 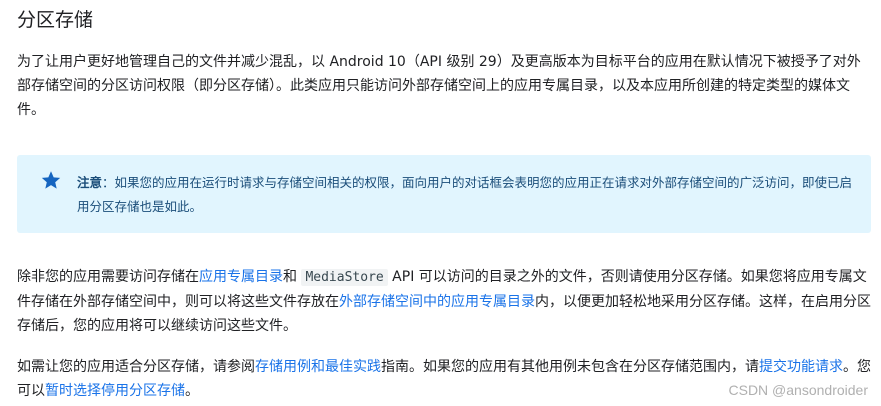 I want to click on app-specific-dir-link: 应用专属目录, so click(x=241, y=277).